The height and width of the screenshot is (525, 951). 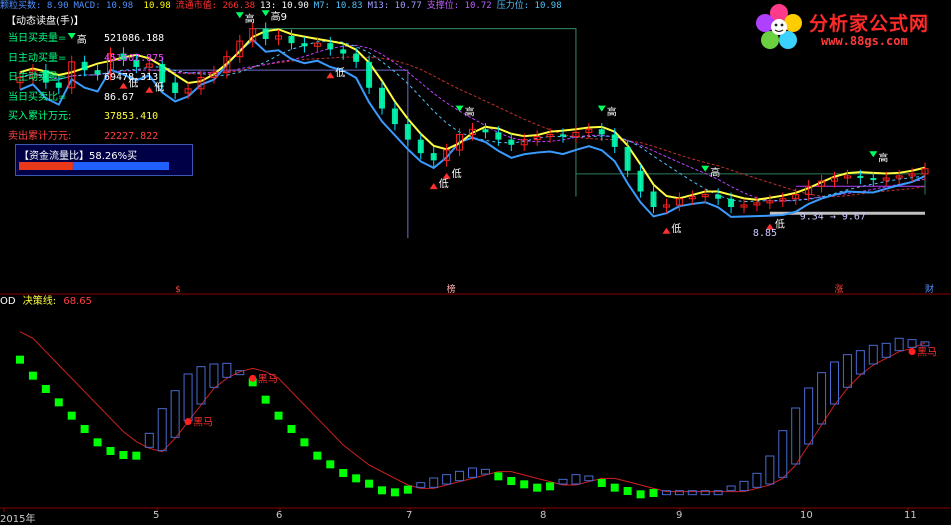 I want to click on topbar-indicator: 13: 10.90, so click(x=284, y=6).